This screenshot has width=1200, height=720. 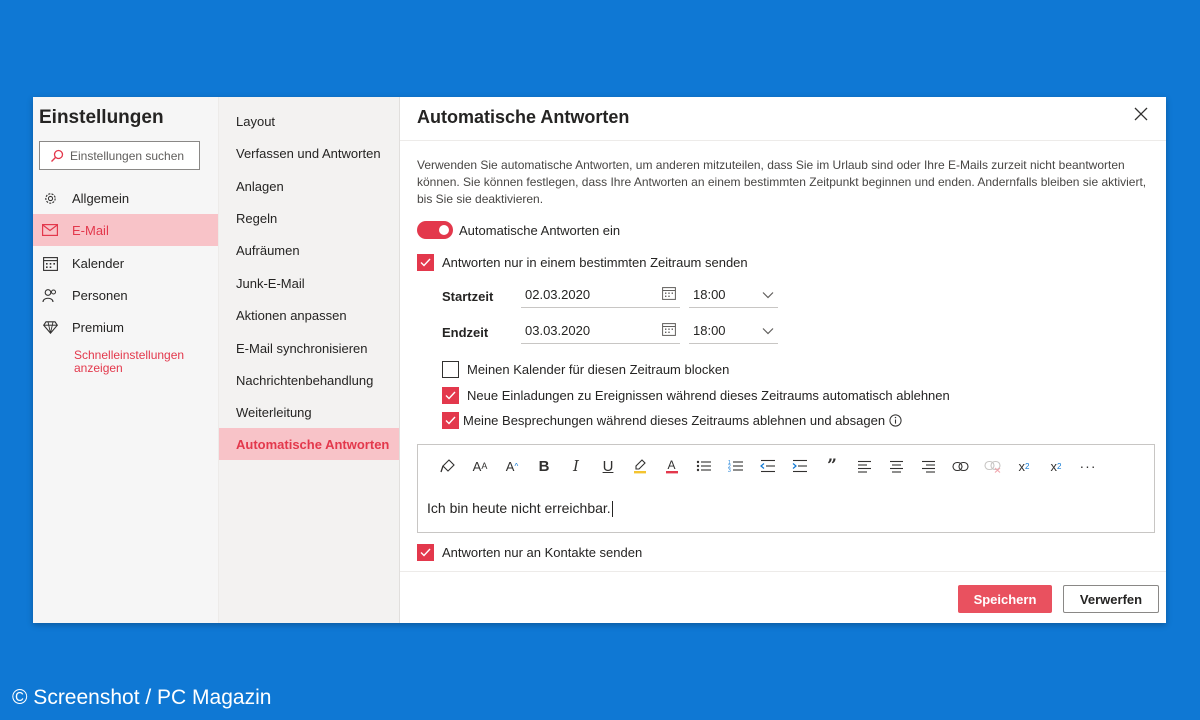 What do you see at coordinates (520, 509) in the screenshot?
I see `message-body: Ich bin heute nicht erreichbar.` at bounding box center [520, 509].